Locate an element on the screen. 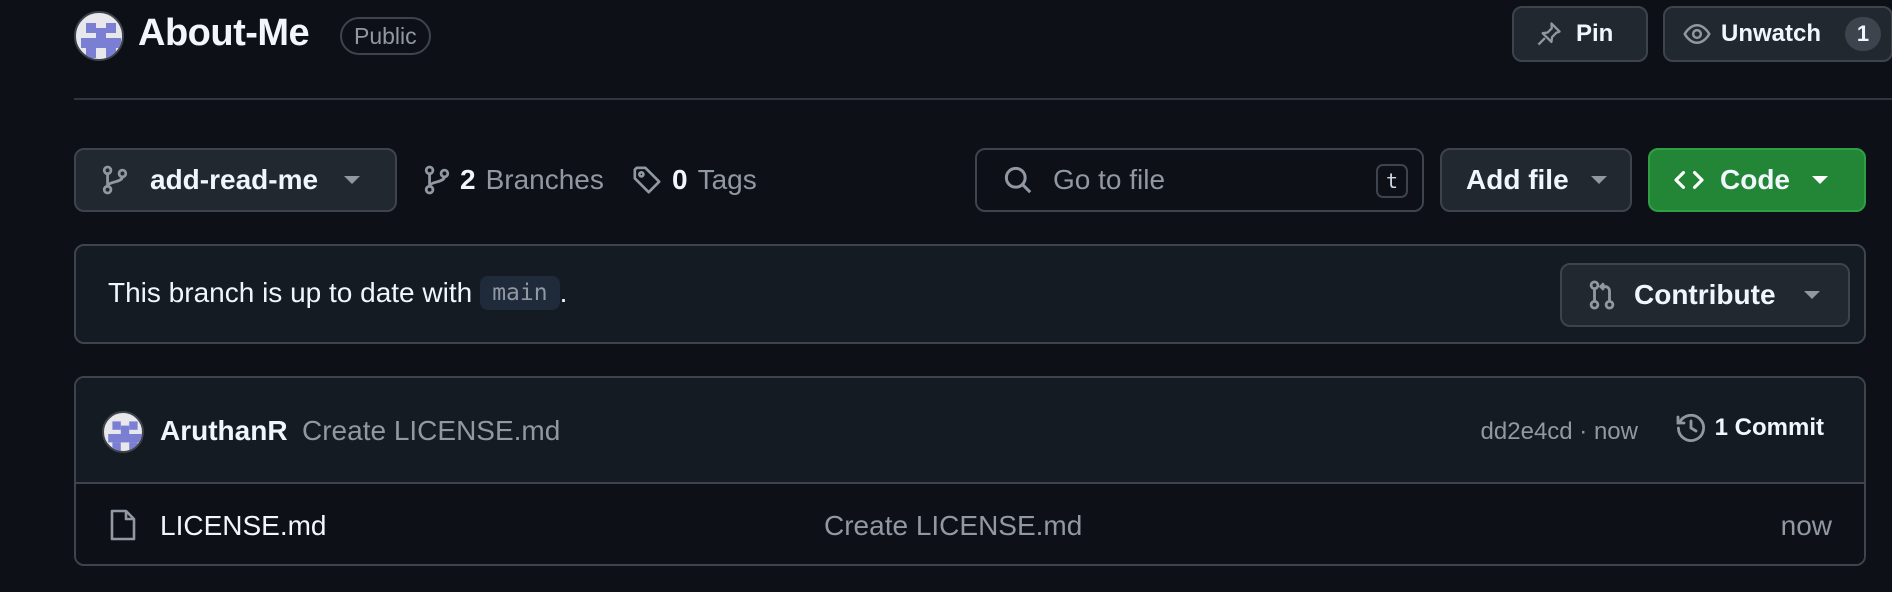  eye-icon is located at coordinates (1697, 34).